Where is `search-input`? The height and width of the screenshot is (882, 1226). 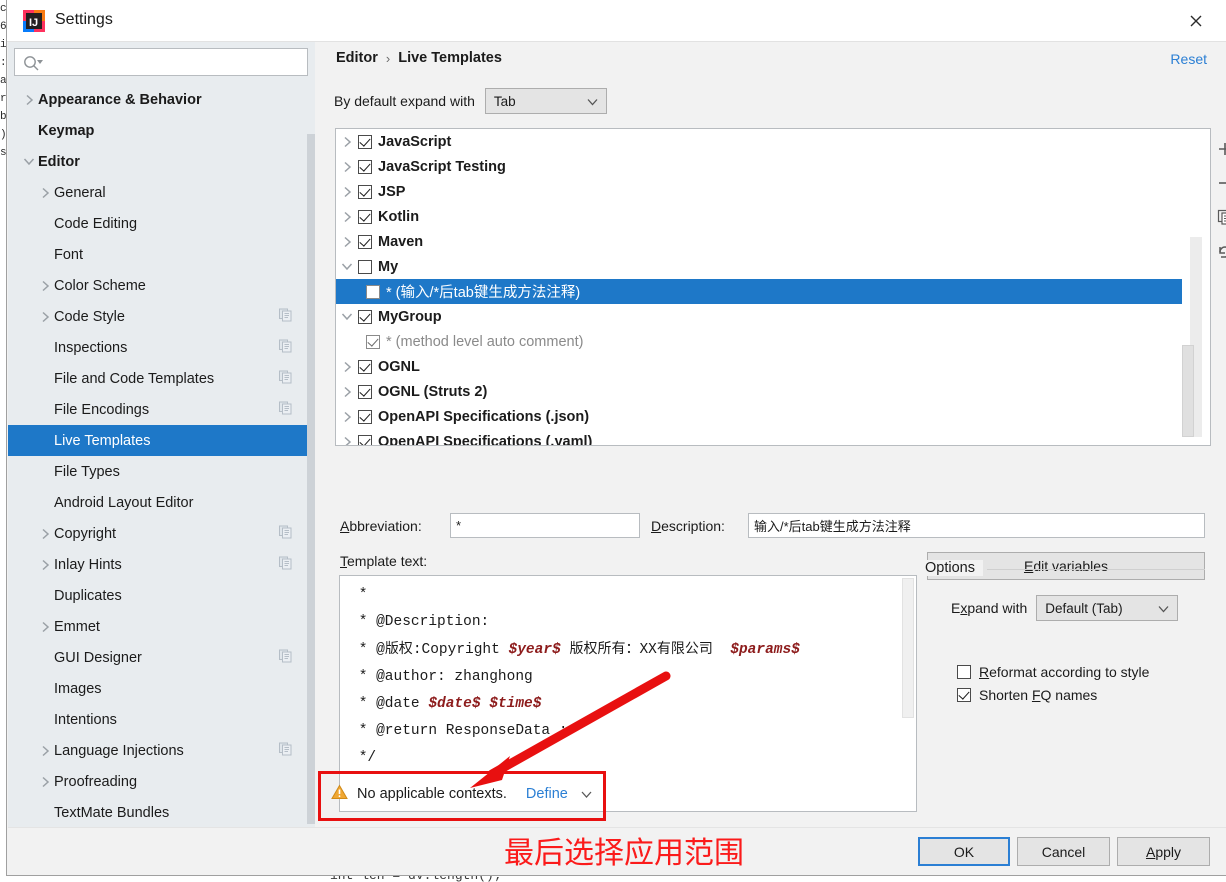
search-input is located at coordinates (175, 62).